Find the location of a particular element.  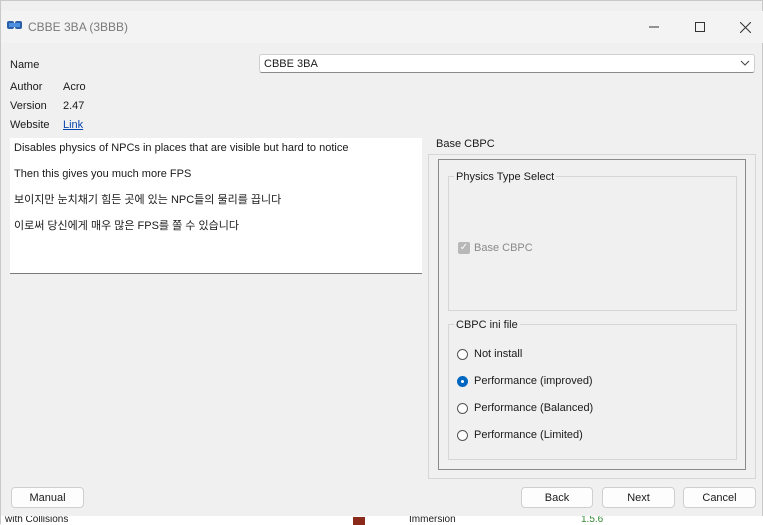

title-bar: CBBE 3BA (3BBB) is located at coordinates (382, 27).